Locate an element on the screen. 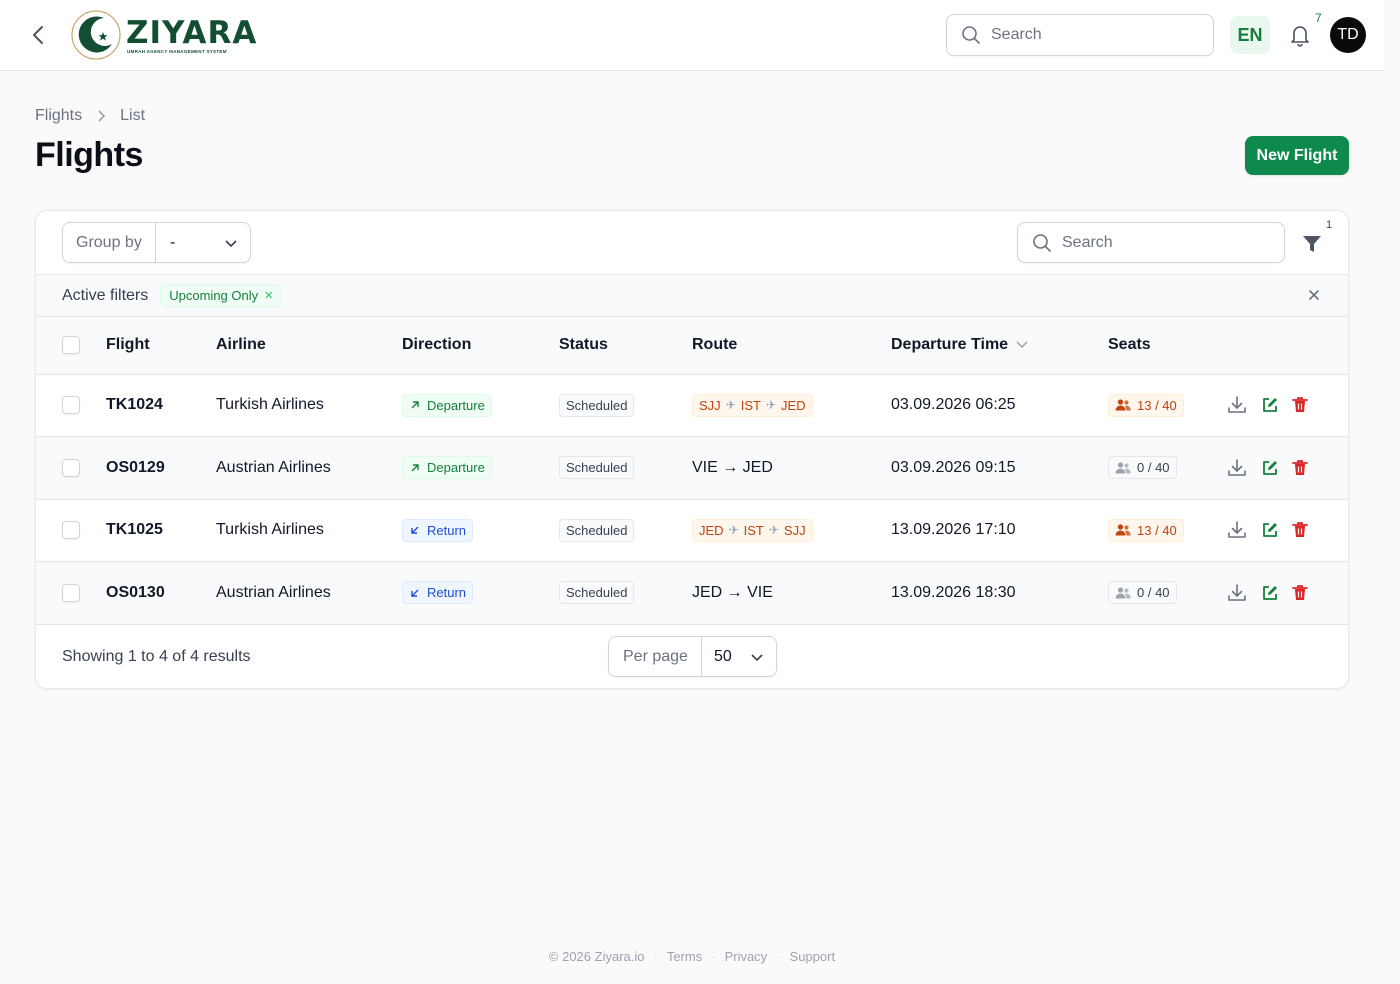  group-by-control: Group by - is located at coordinates (156, 242).